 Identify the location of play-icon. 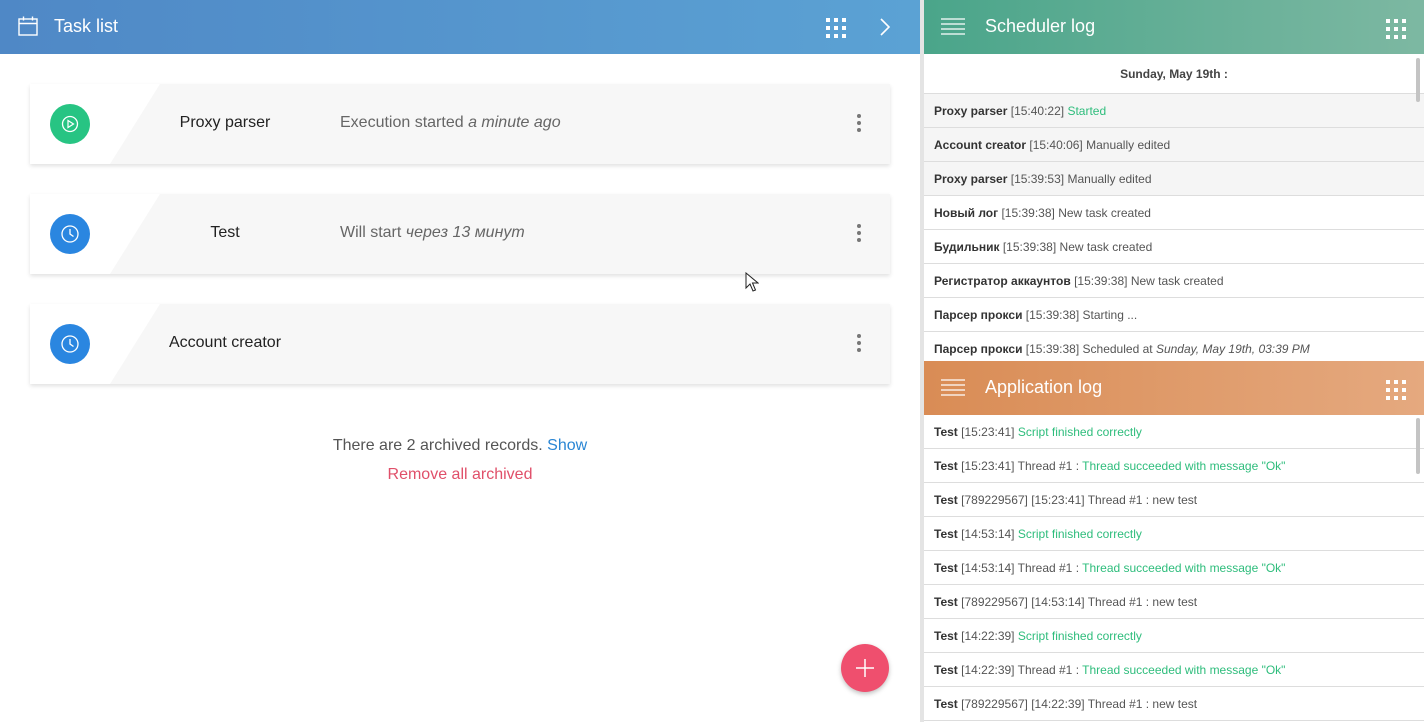
(70, 124).